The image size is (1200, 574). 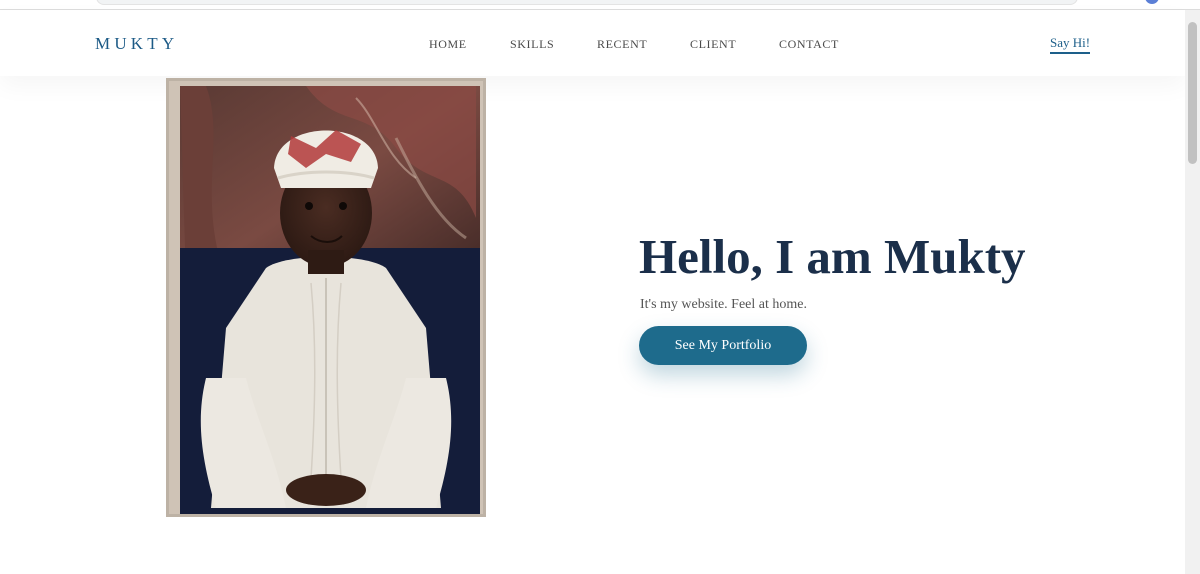 I want to click on address-bar, so click(x=587, y=2).